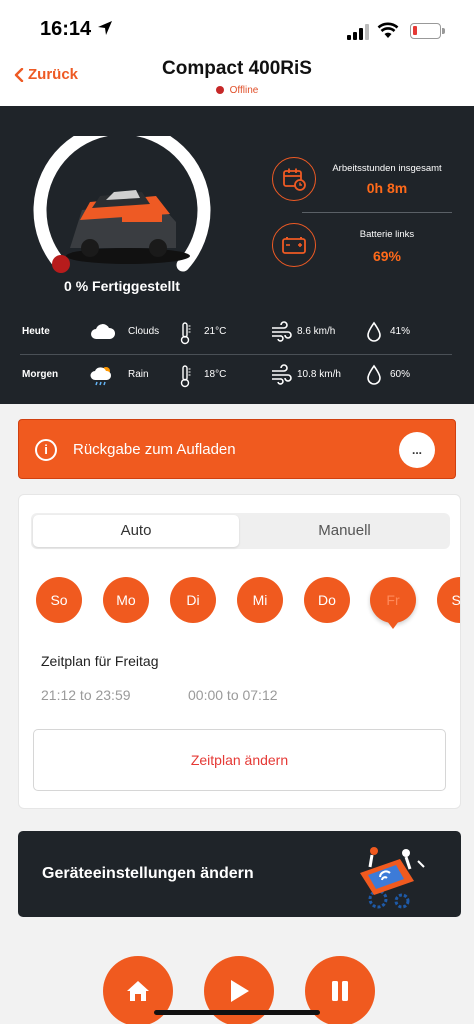  I want to click on working-hours-label: Arbeitsstunden insgesamt, so click(387, 168).